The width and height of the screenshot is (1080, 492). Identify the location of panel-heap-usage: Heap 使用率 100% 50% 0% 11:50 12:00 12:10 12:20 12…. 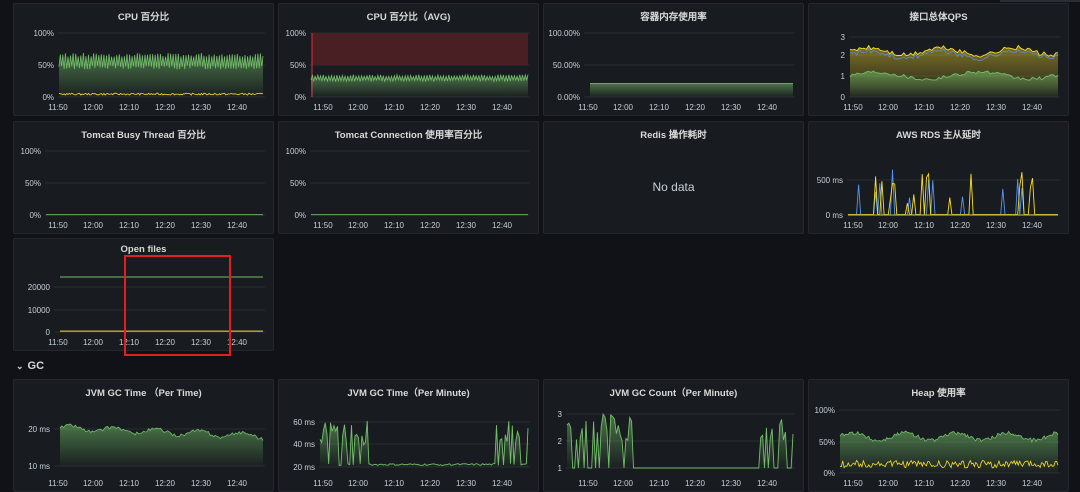
(938, 435).